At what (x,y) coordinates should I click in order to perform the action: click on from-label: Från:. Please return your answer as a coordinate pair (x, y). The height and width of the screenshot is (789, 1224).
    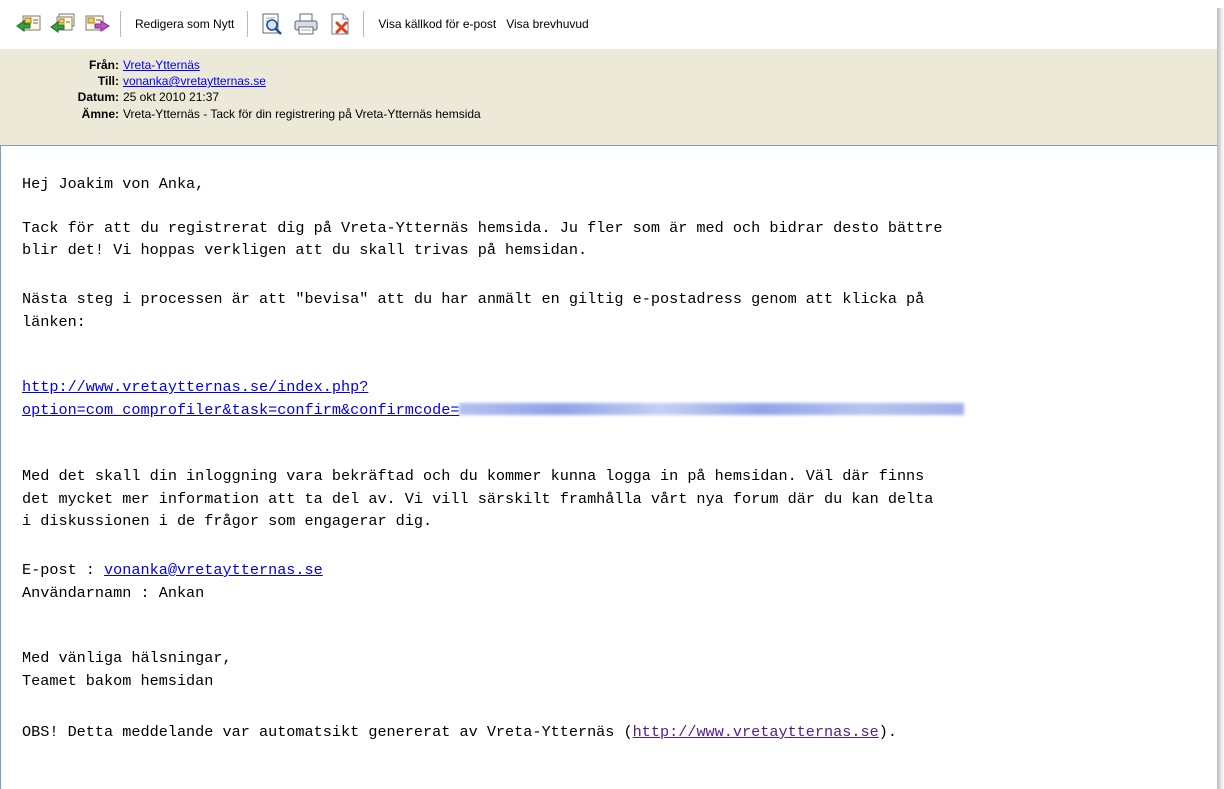
    Looking at the image, I should click on (104, 65).